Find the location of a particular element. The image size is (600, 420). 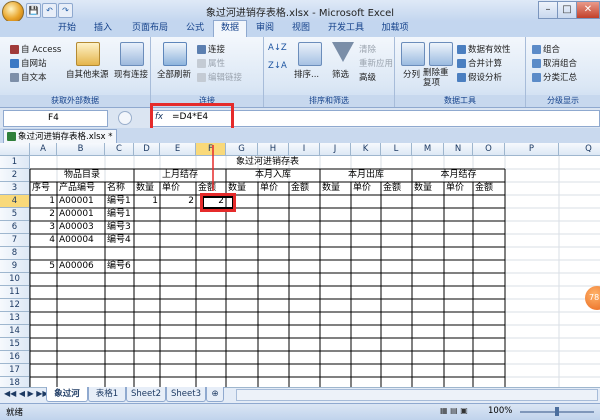

header-month-outbound: 本月出库 is located at coordinates (366, 175).